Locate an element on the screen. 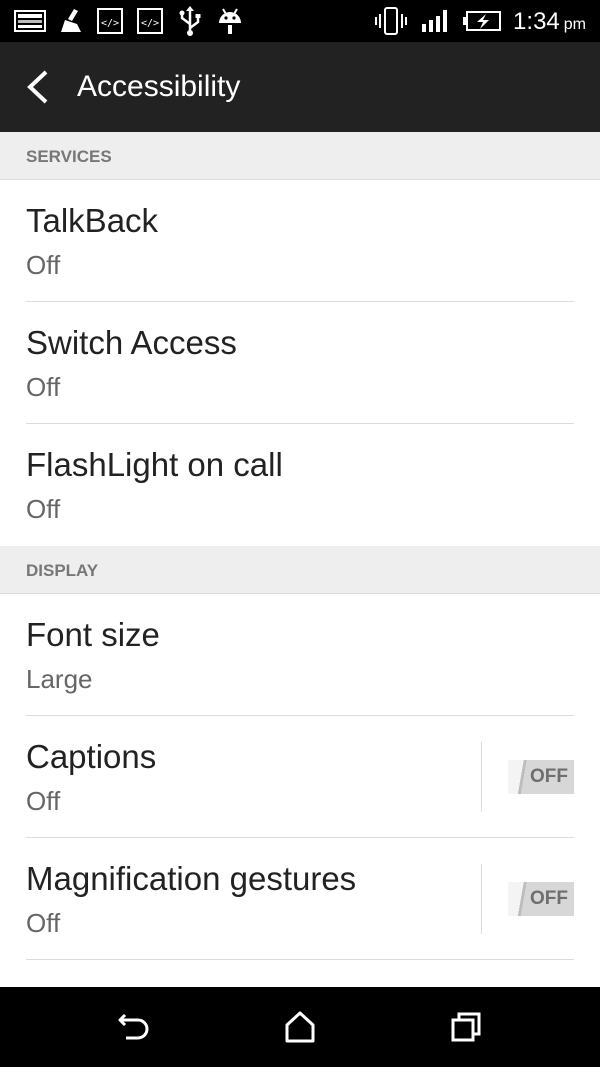 Image resolution: width=600 pixels, height=1067 pixels. setting-item-magnification-gestures: Magnification gestures Off OFF is located at coordinates (300, 899).